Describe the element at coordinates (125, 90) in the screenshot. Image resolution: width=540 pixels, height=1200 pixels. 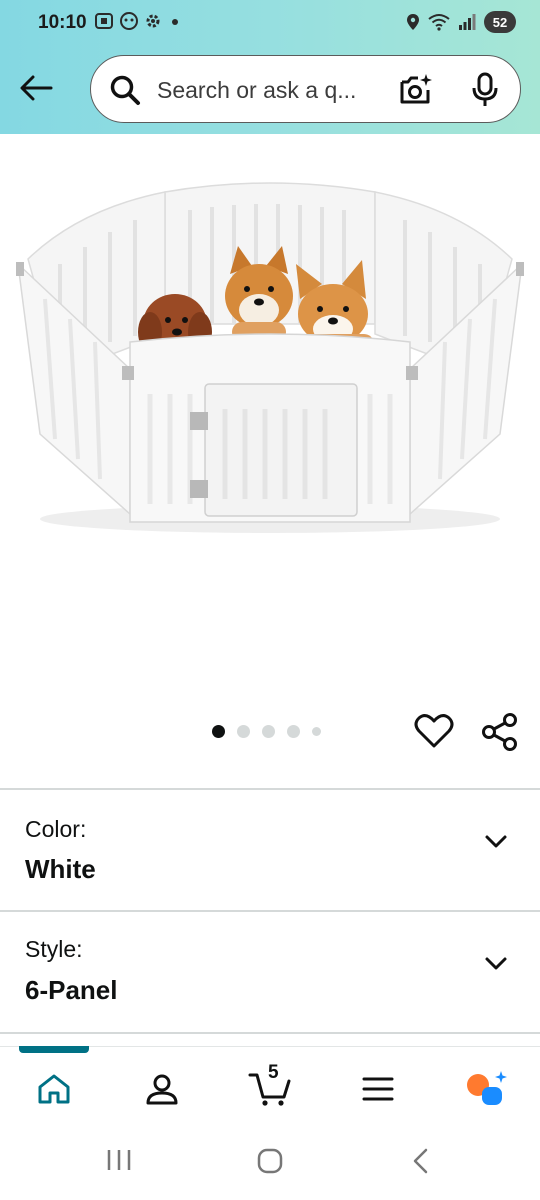
I see `search-icon` at that location.